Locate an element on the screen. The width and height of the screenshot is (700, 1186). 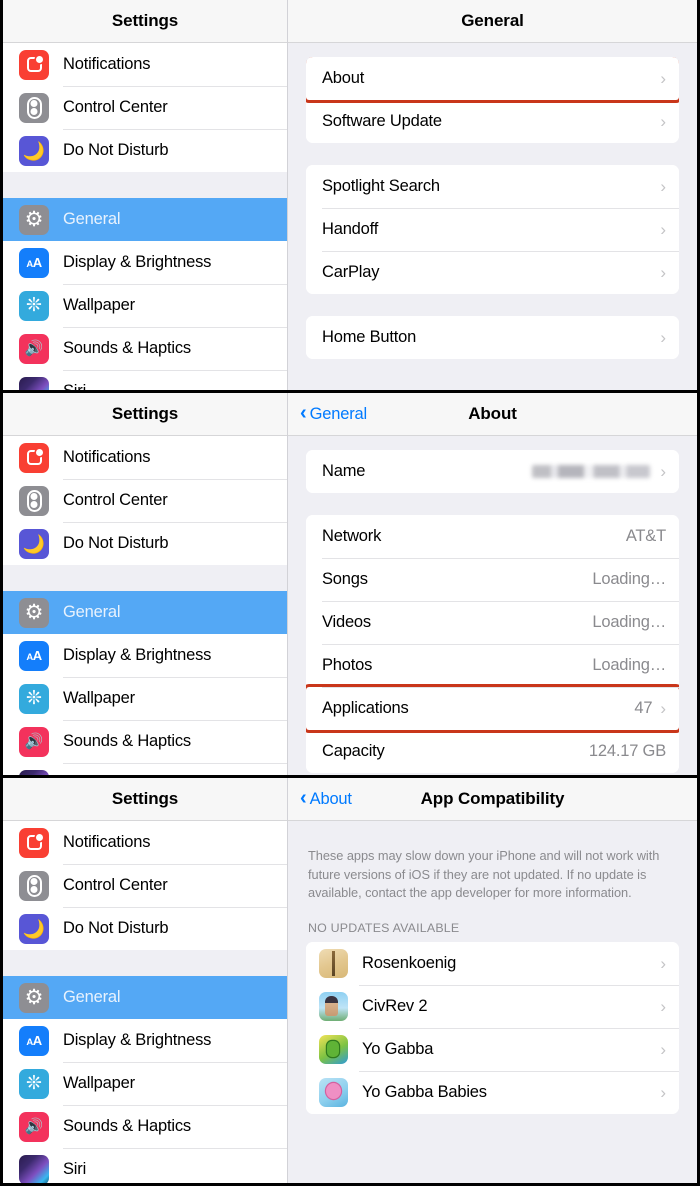
app-compatibility-nav-bar: ‹ About App Compatibility is located at coordinates (492, 799).